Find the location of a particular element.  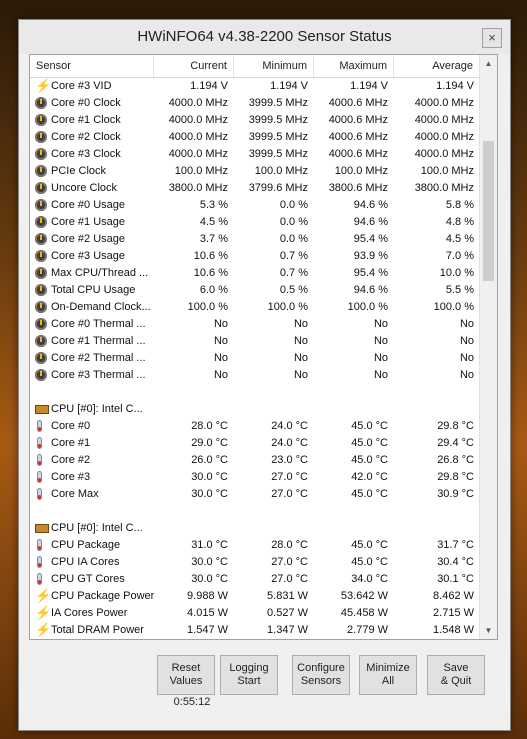

sensor-row: Core #1 29.0 °C 24.0 °C 45.0 °C 29.4 °C is located at coordinates (255, 443).